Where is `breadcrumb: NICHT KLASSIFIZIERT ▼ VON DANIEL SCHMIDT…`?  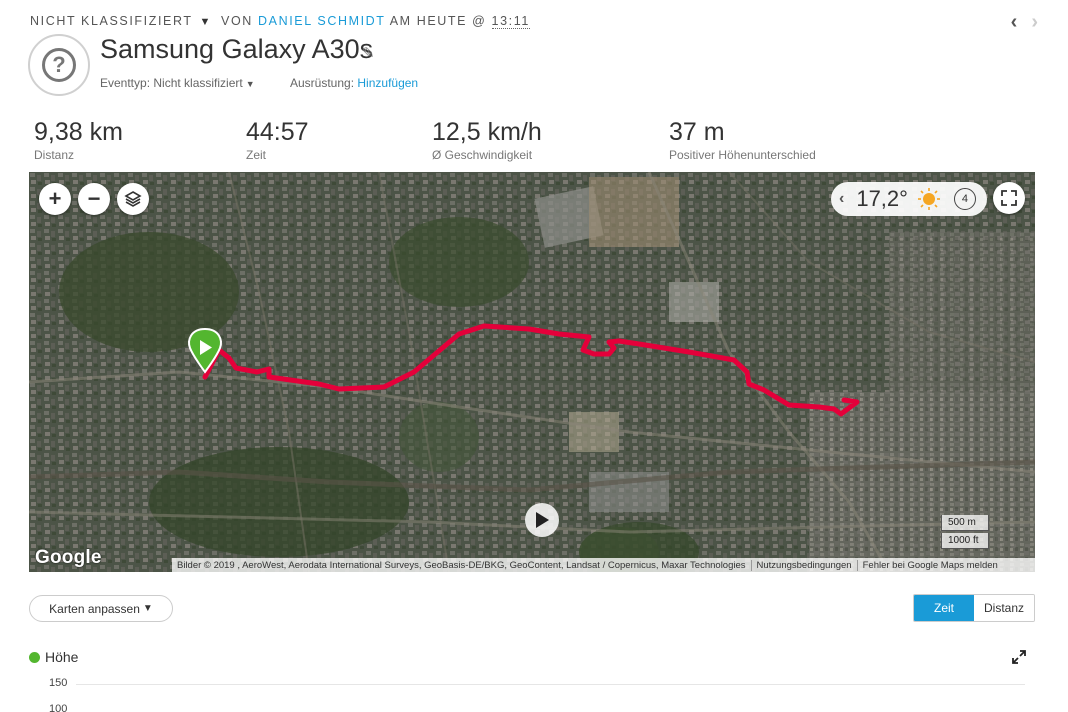
breadcrumb: NICHT KLASSIFIZIERT ▼ VON DANIEL SCHMIDT… is located at coordinates (280, 21).